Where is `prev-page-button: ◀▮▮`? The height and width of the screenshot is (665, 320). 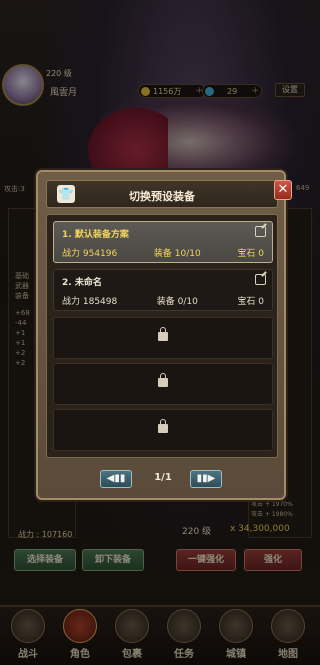 prev-page-button: ◀▮▮ is located at coordinates (116, 479).